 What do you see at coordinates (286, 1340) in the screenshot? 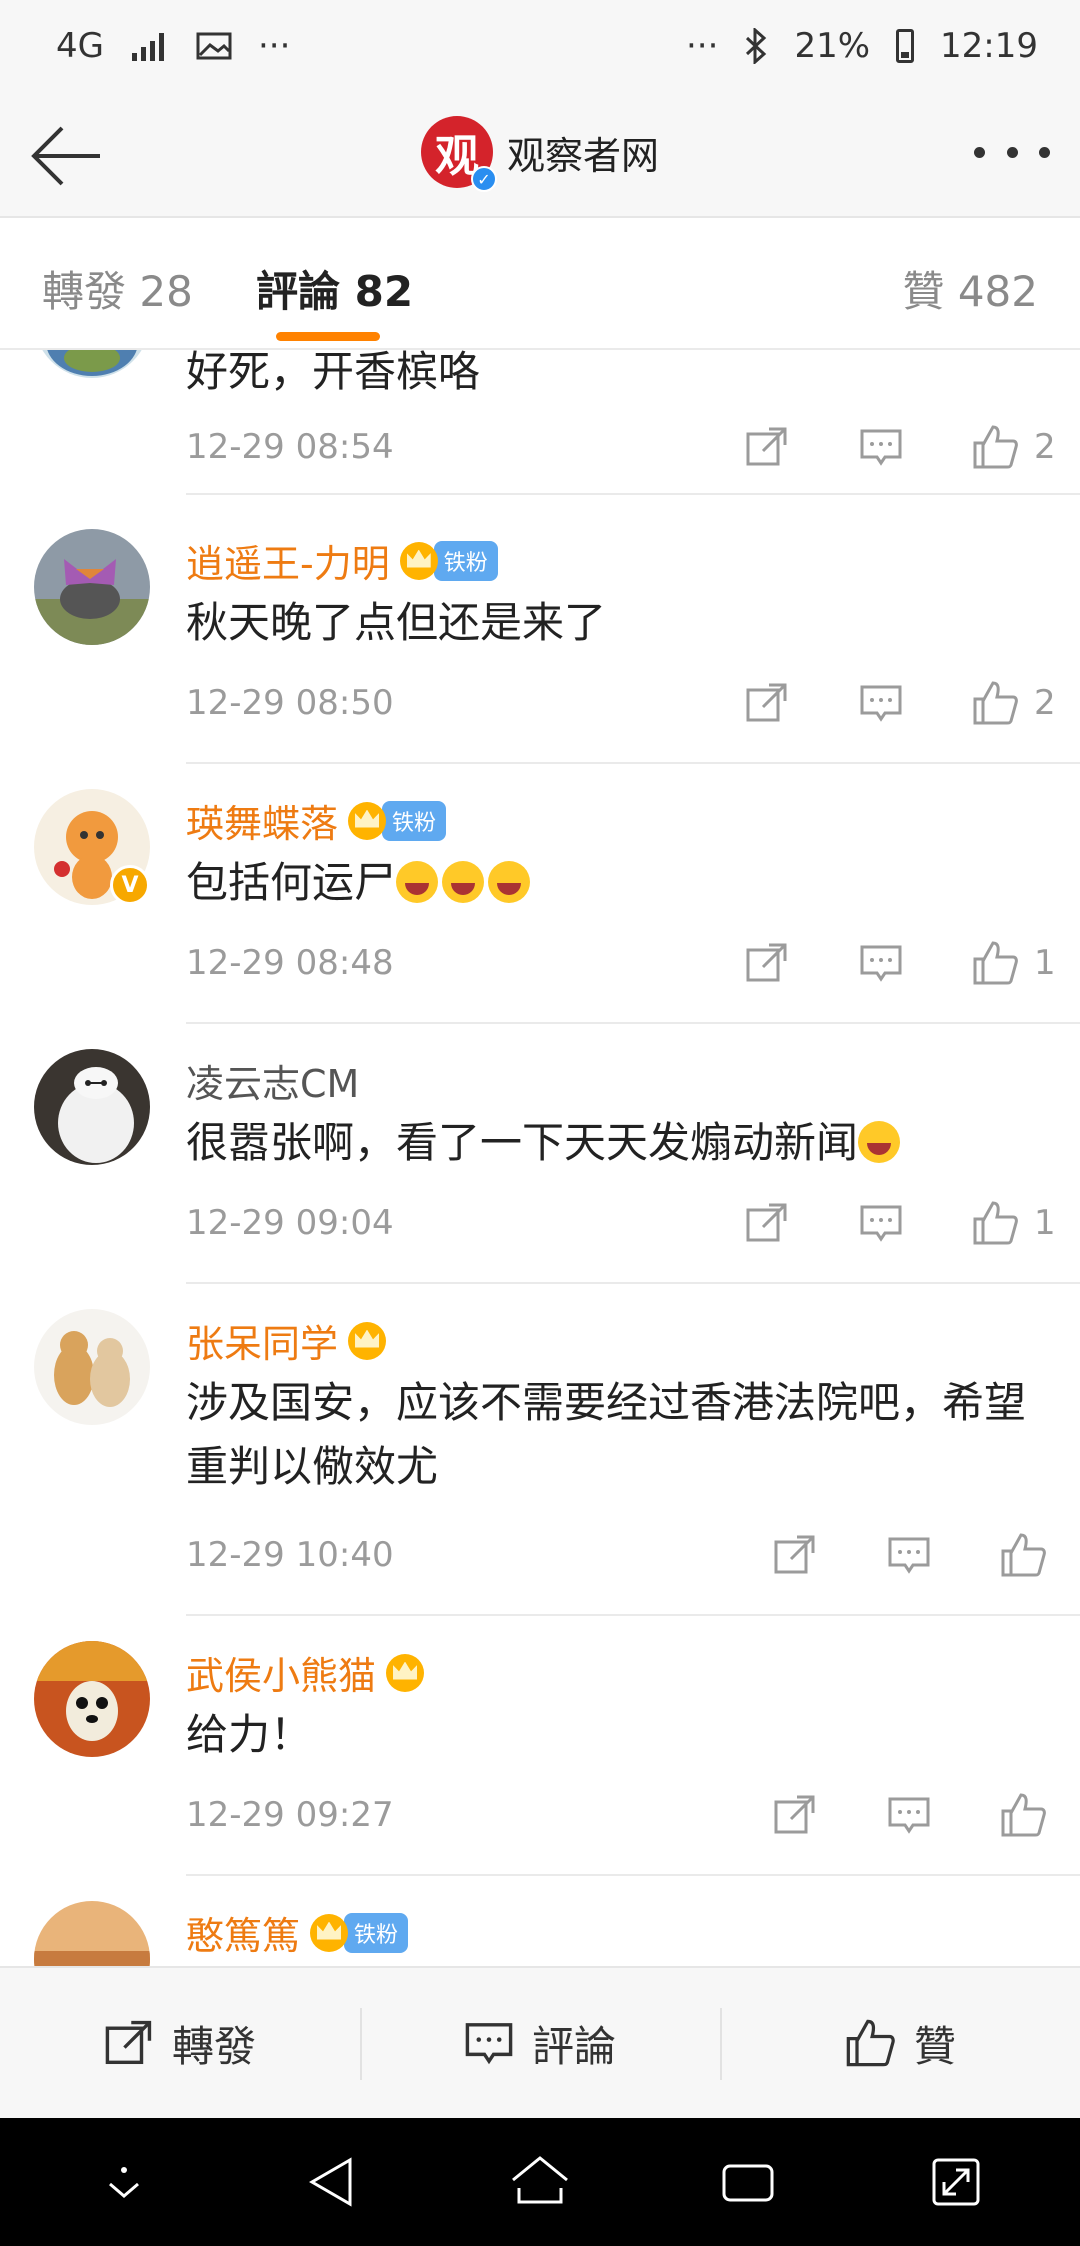
I see `username: 张呆同学` at bounding box center [286, 1340].